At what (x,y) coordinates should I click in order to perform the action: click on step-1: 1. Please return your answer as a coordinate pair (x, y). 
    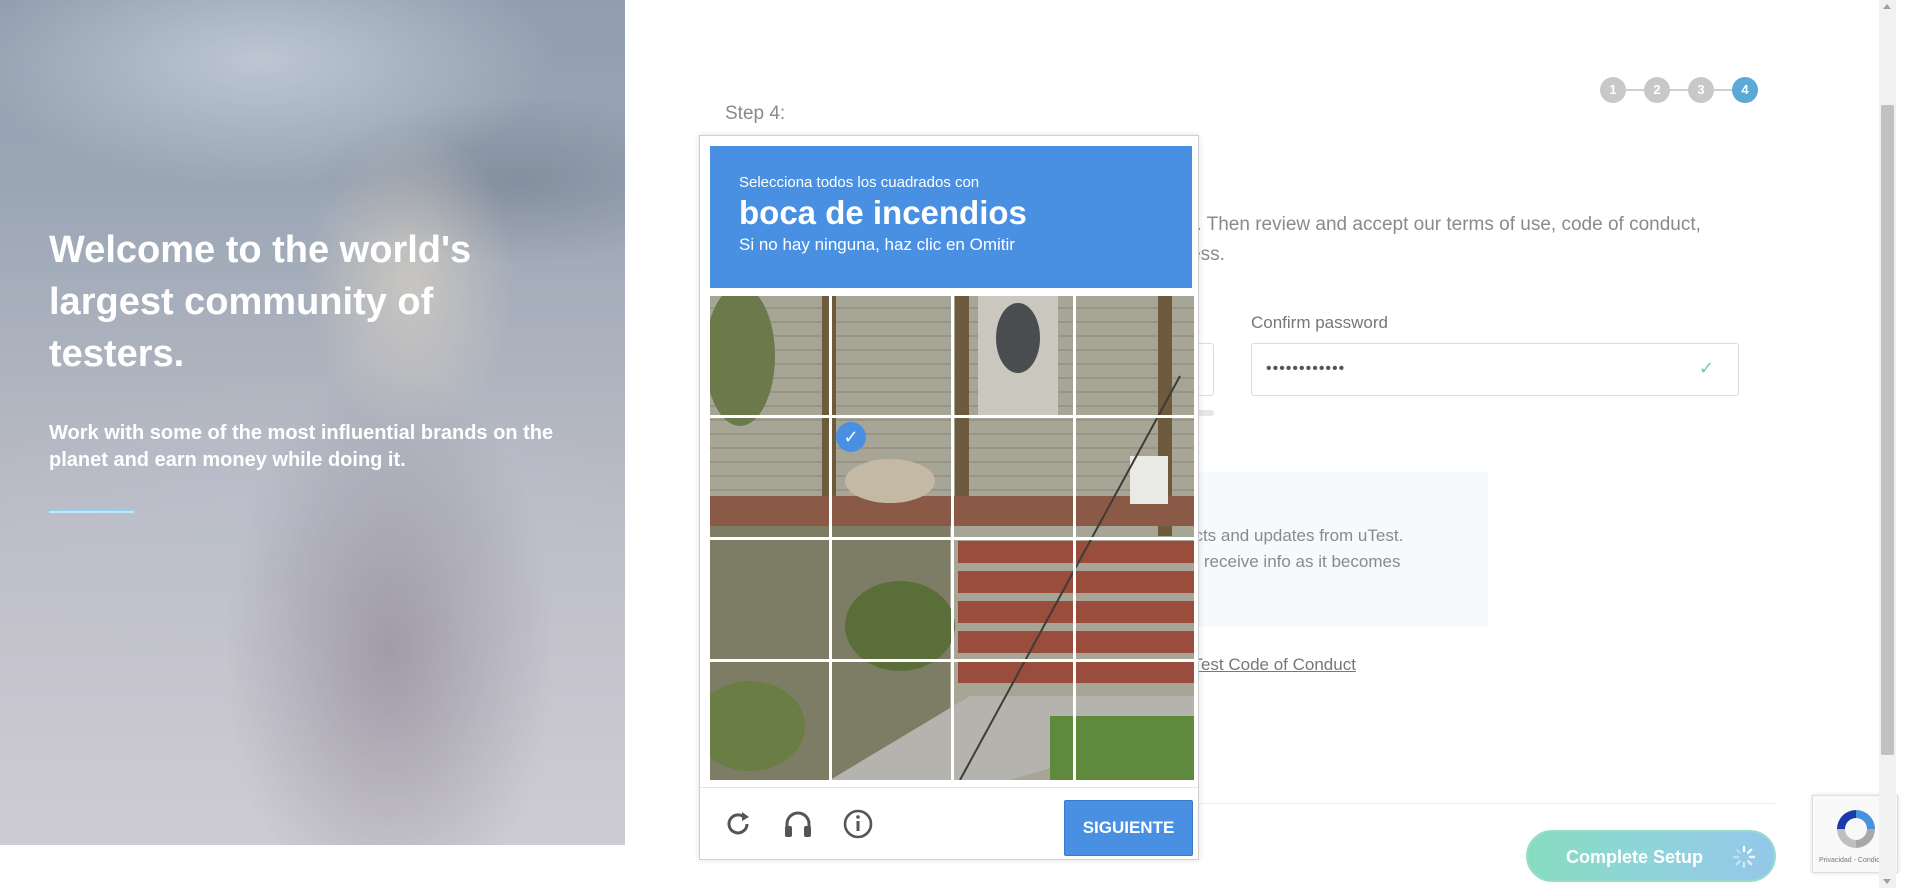
    Looking at the image, I should click on (1613, 90).